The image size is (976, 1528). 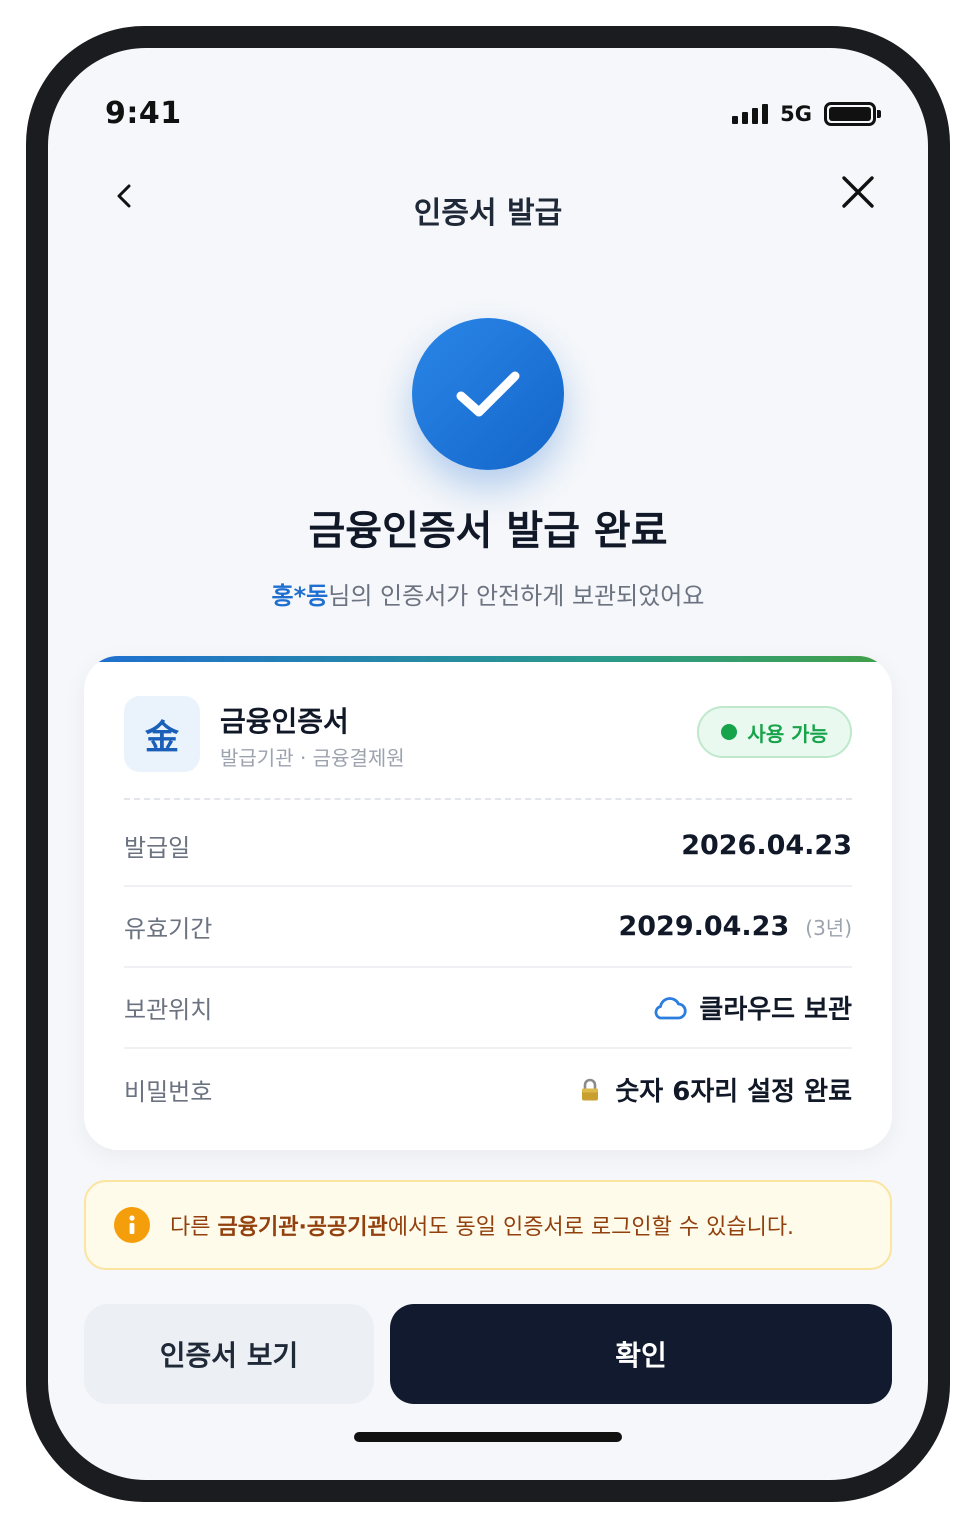 I want to click on close-button, so click(x=858, y=192).